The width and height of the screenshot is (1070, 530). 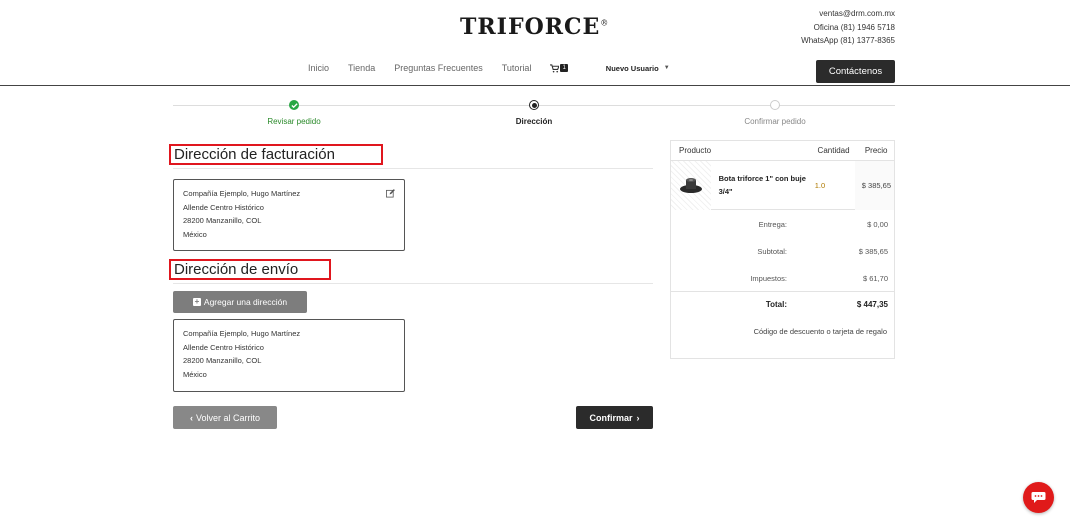 What do you see at coordinates (413, 283) in the screenshot?
I see `shipping-divider` at bounding box center [413, 283].